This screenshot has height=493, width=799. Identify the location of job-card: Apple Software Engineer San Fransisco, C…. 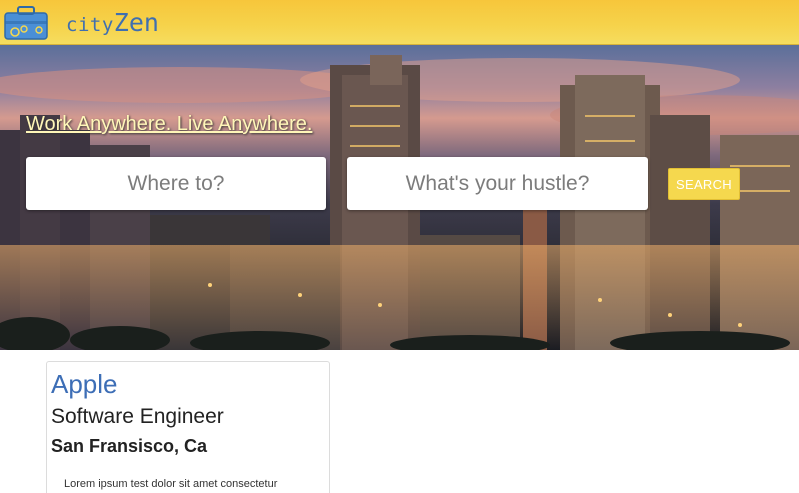
(188, 427).